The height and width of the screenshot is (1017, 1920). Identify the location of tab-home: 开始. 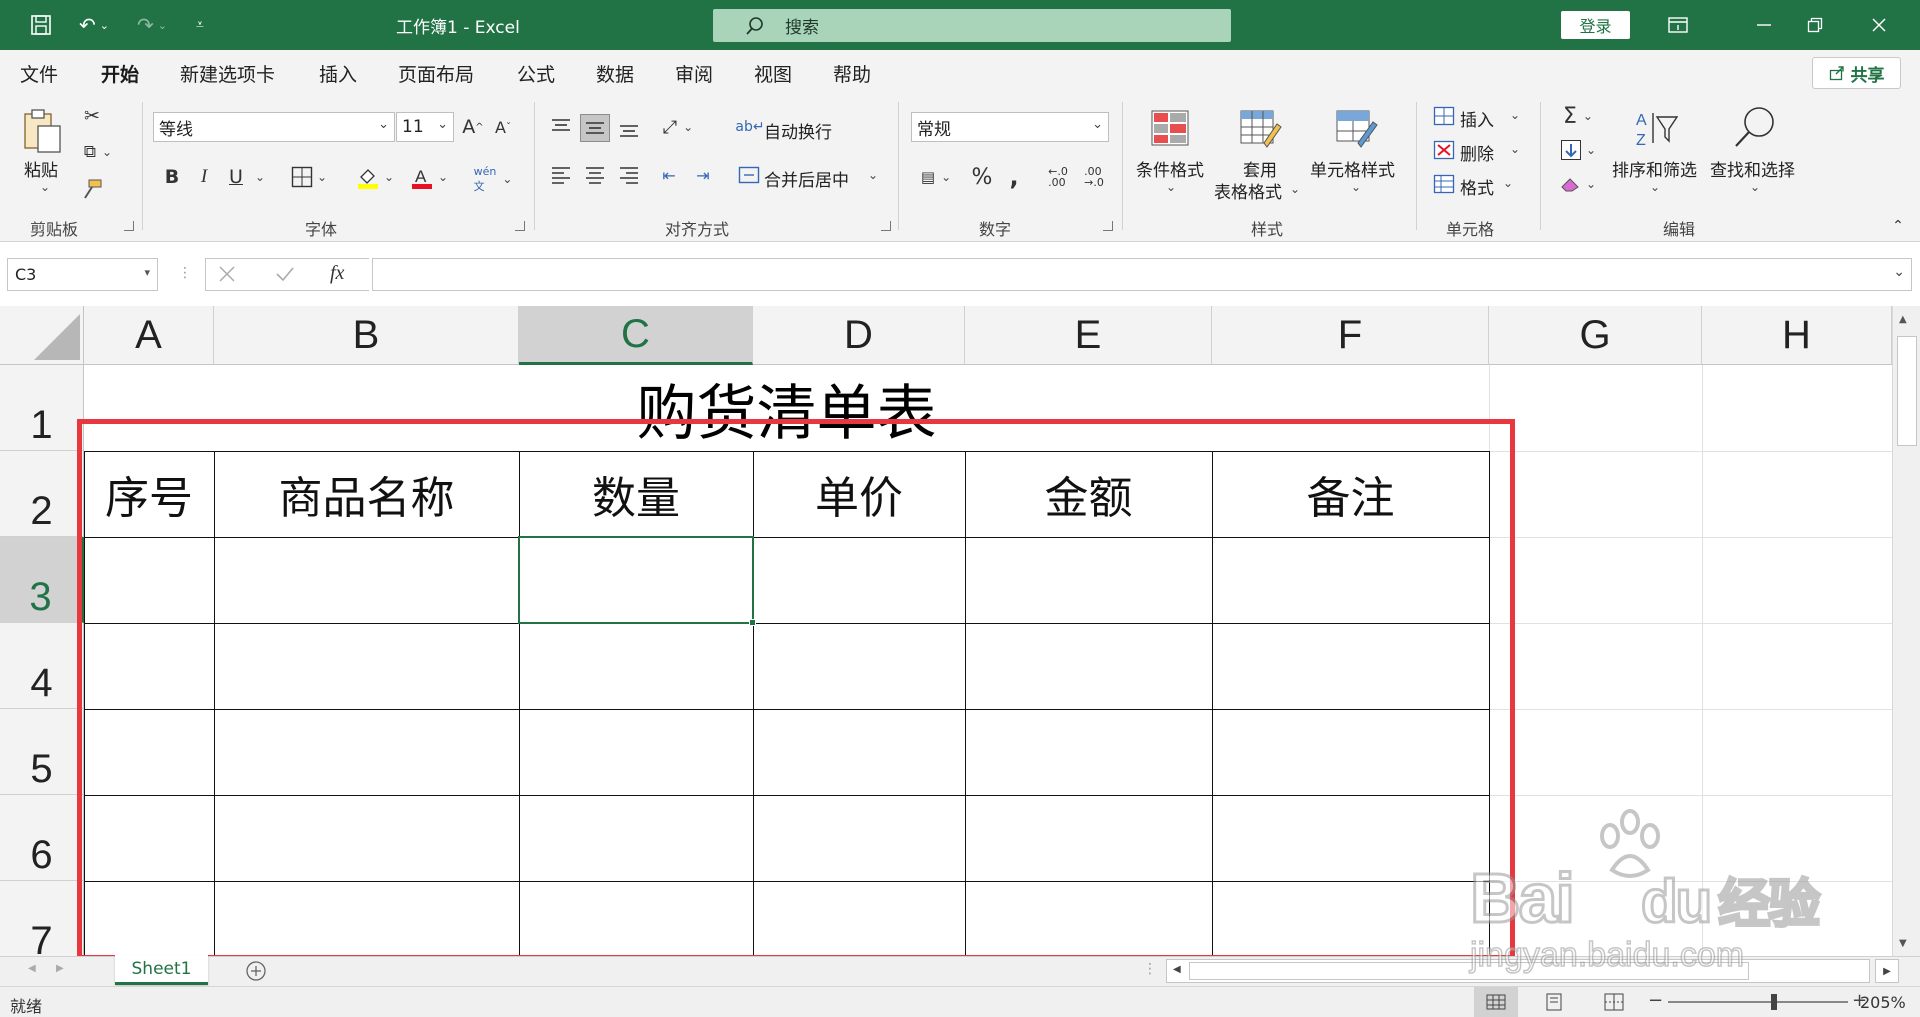
(120, 78).